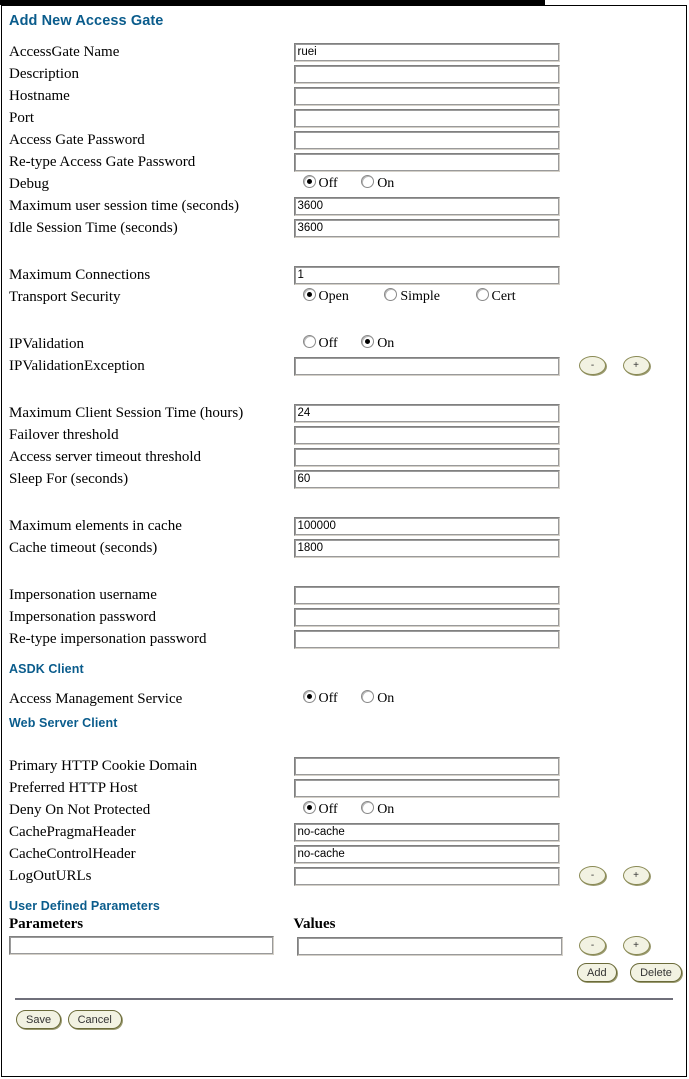  I want to click on control-cache-control-header, so click(426, 854).